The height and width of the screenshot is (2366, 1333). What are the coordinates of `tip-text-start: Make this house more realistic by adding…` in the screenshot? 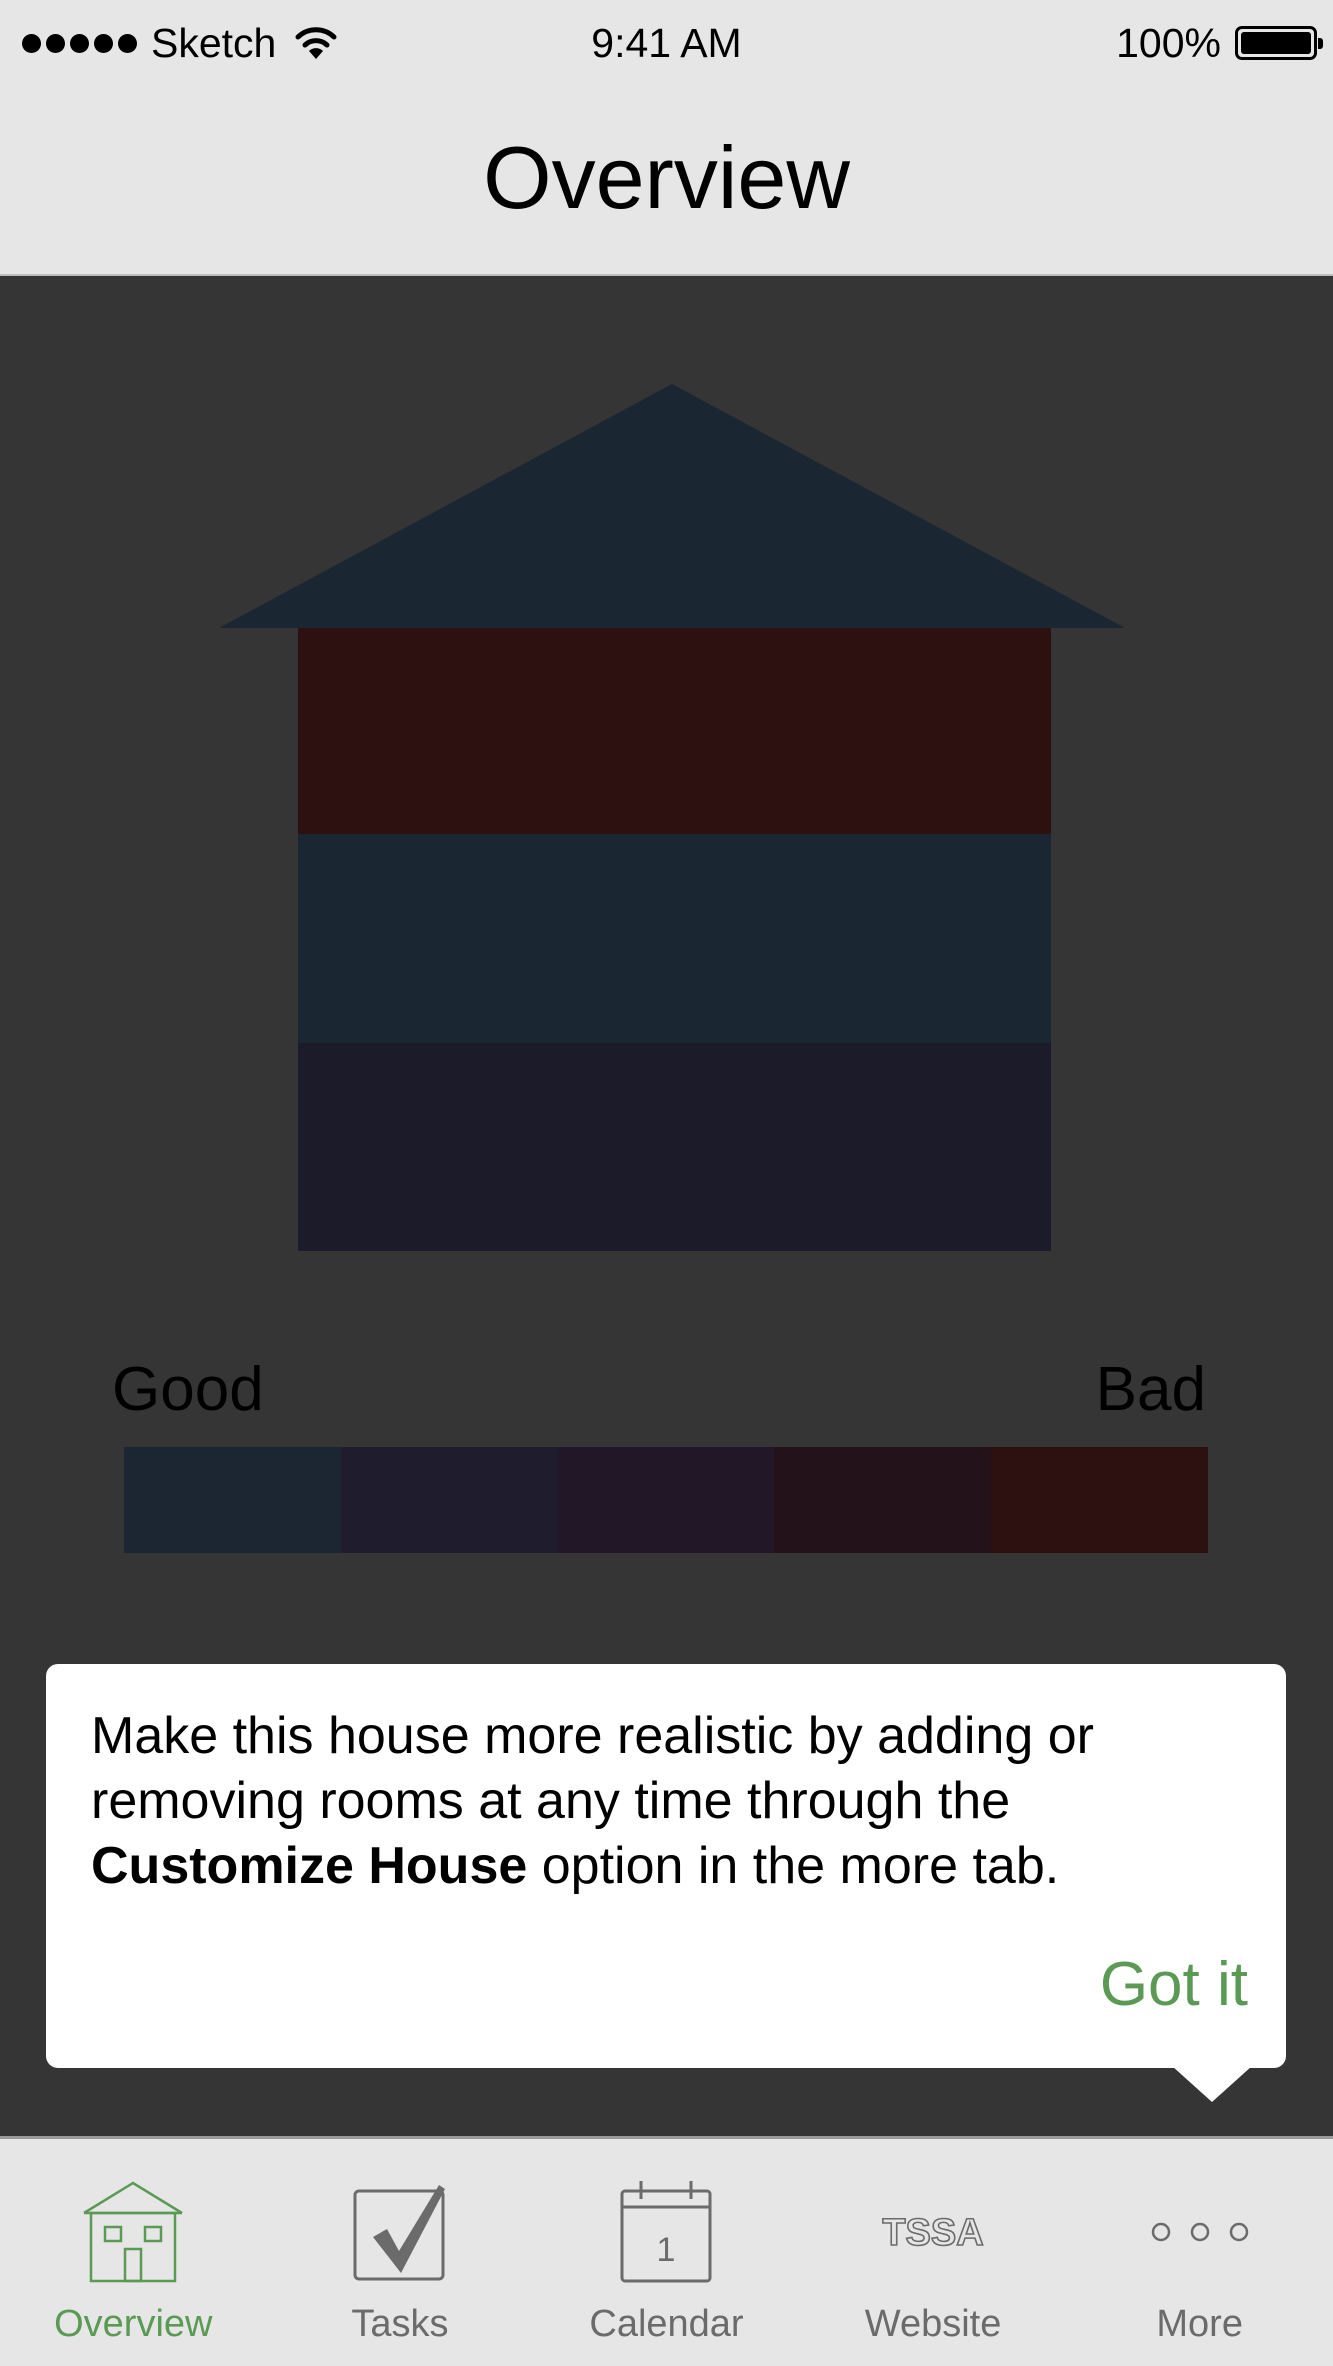 It's located at (592, 1768).